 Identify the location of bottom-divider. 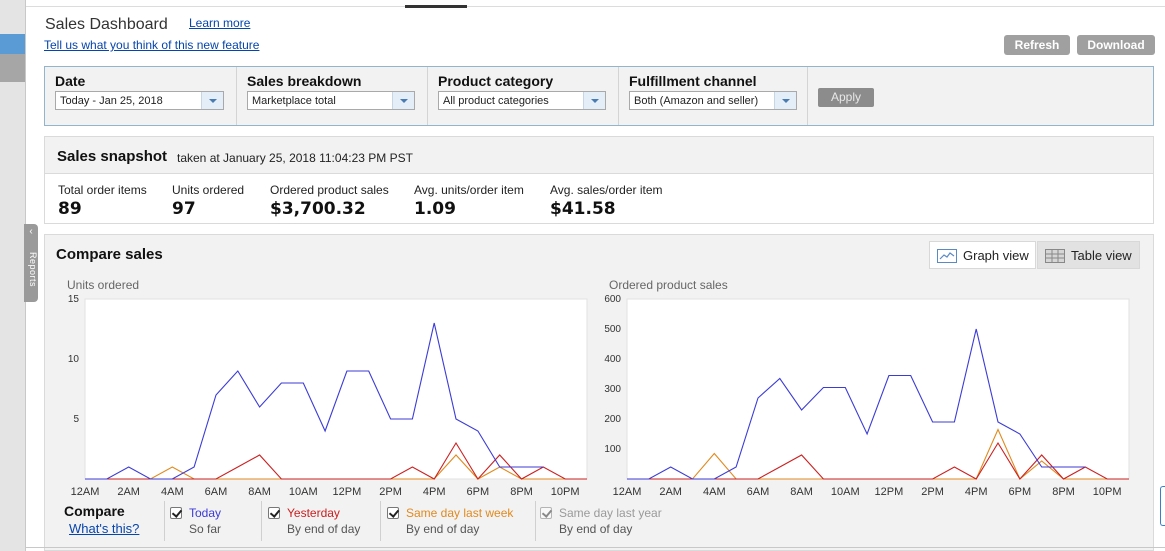
(595, 547).